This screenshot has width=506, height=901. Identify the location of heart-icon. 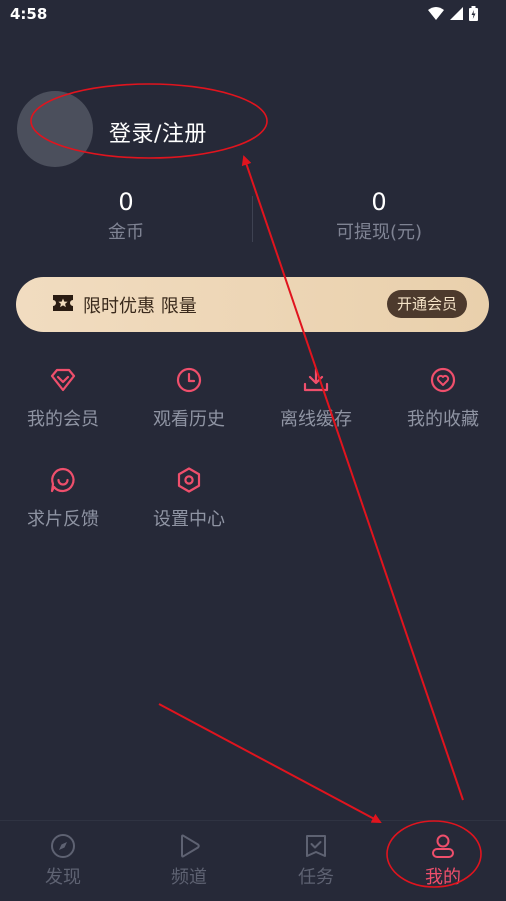
(443, 380).